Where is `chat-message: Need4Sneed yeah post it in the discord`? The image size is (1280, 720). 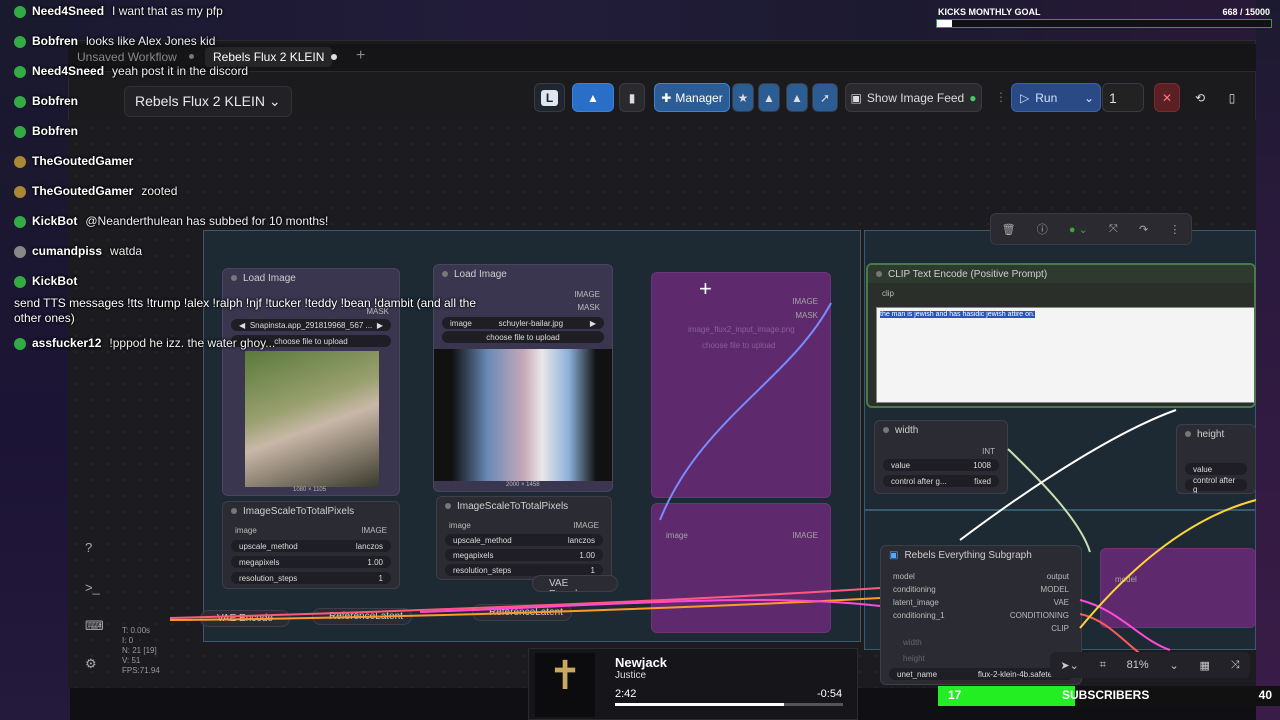 chat-message: Need4Sneed yeah post it in the discord is located at coordinates (131, 71).